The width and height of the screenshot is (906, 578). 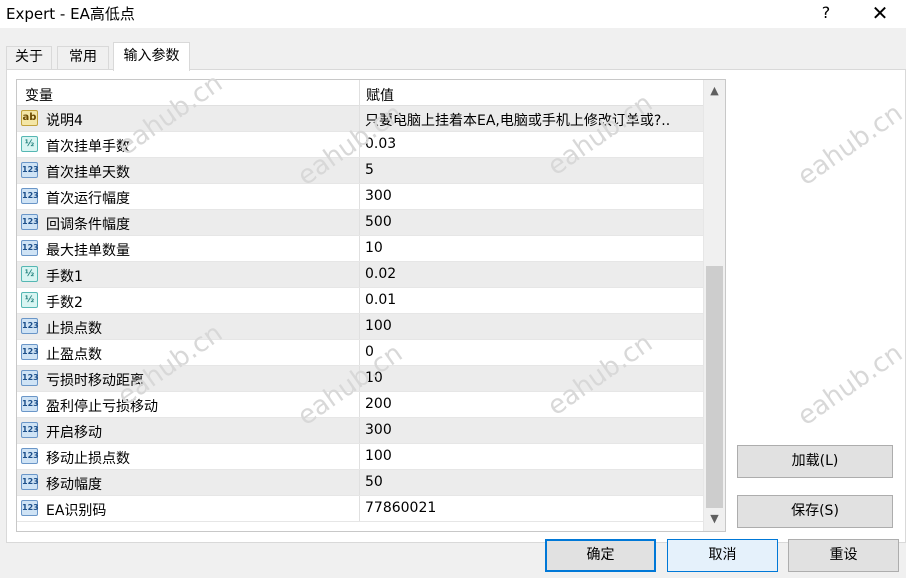 What do you see at coordinates (76, 511) in the screenshot?
I see `param-name: EA识别码` at bounding box center [76, 511].